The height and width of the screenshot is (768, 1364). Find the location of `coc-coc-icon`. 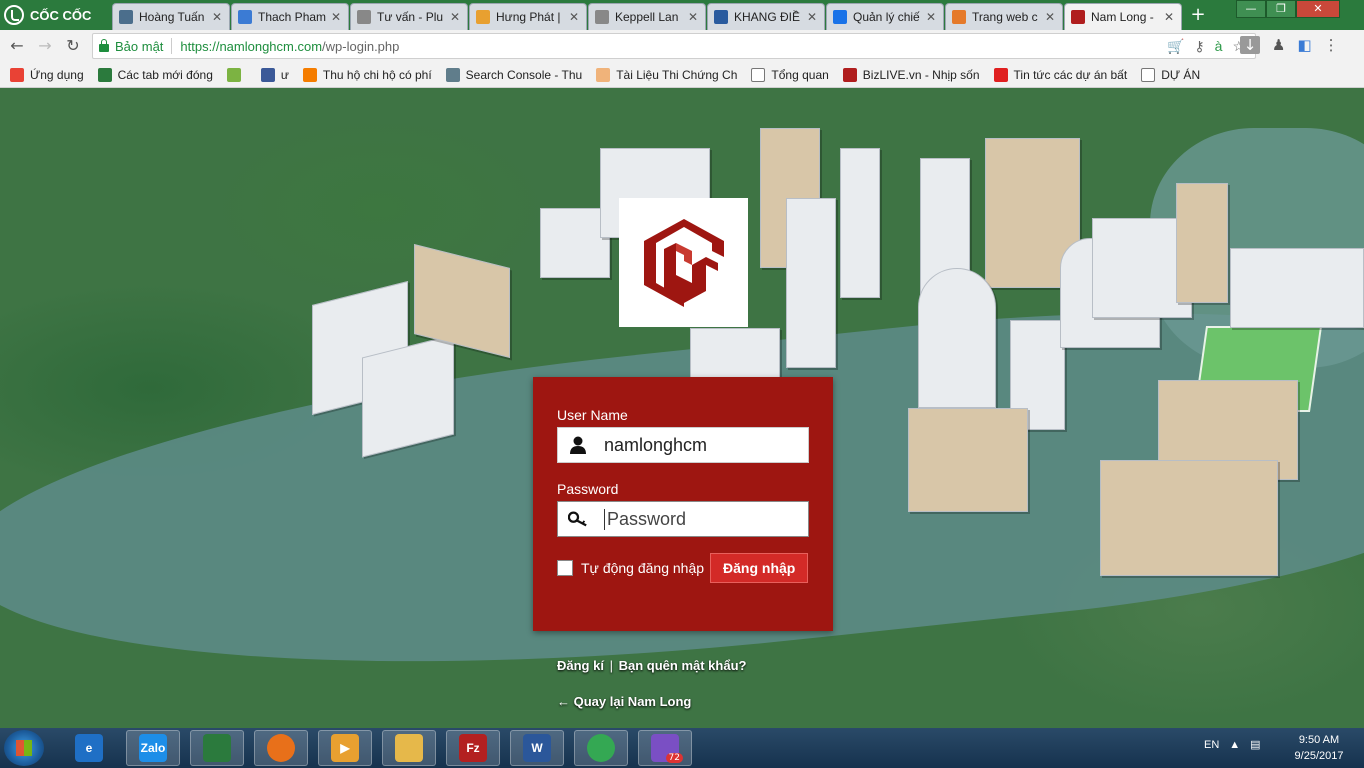

coc-coc-icon is located at coordinates (217, 748).